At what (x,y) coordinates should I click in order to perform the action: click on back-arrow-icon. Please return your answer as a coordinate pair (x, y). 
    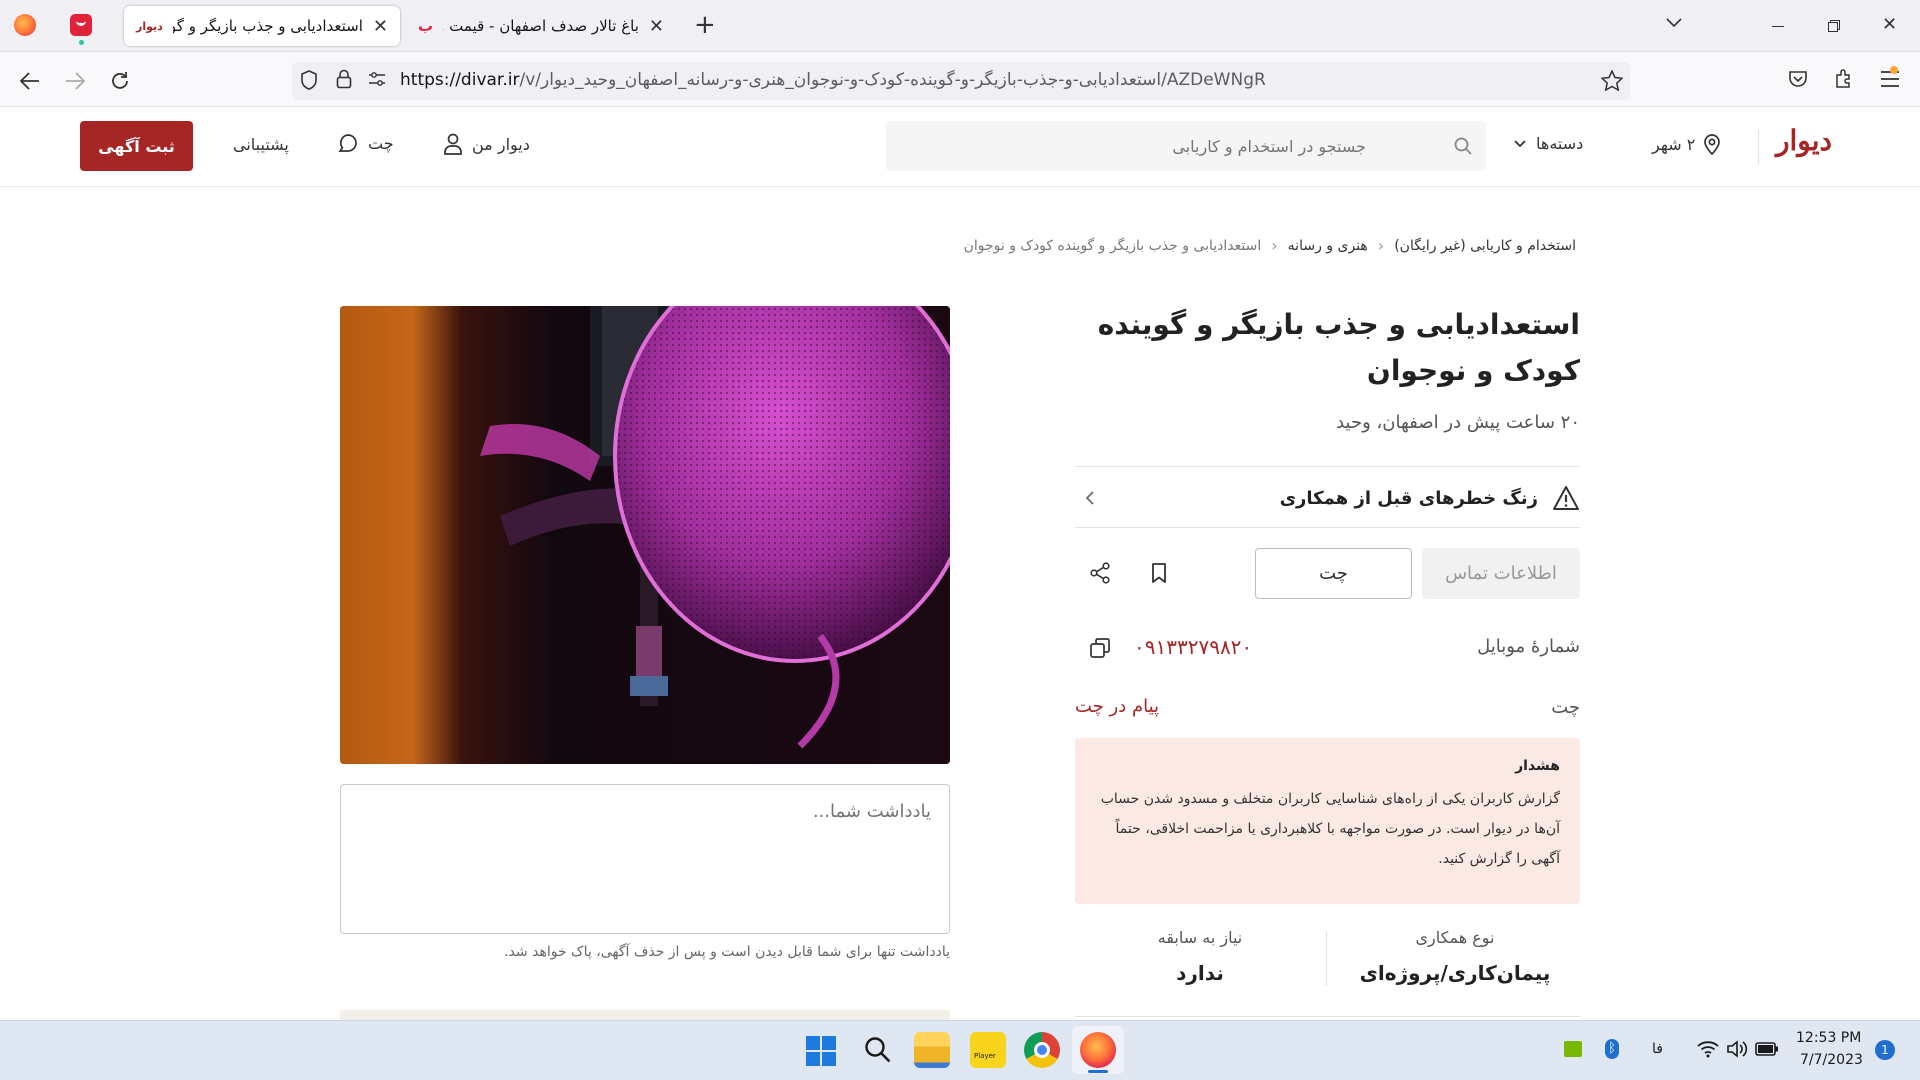
    Looking at the image, I should click on (30, 81).